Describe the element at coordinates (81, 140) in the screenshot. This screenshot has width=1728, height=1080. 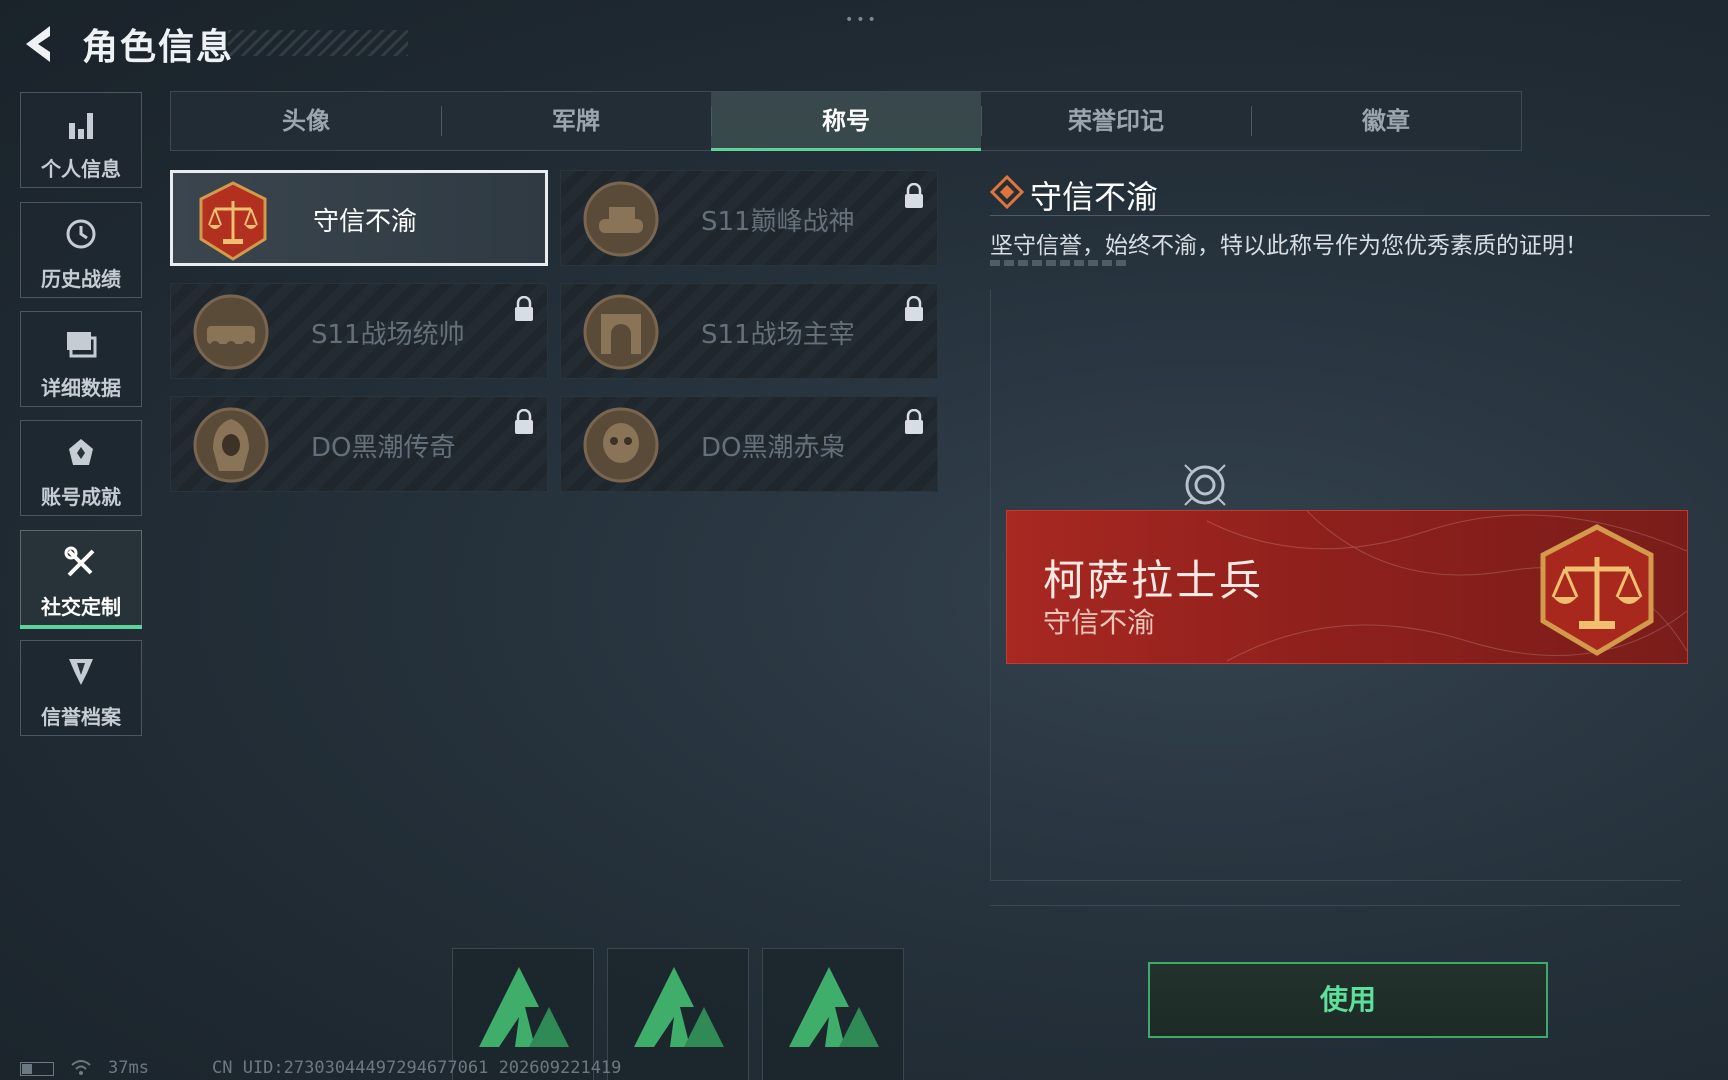
I see `sidebar-item-personal-info: 个人信息` at that location.